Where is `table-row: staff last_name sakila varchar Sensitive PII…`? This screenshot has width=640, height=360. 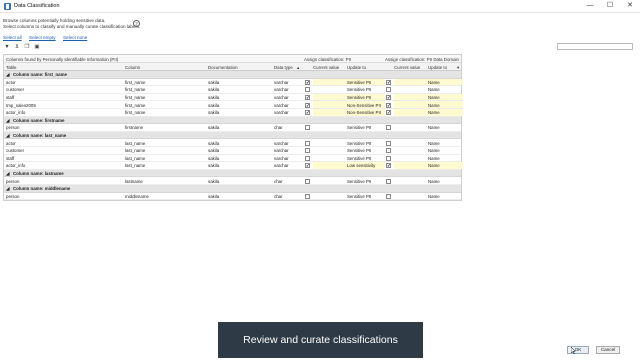
table-row: staff last_name sakila varchar Sensitive PII… is located at coordinates (232, 159).